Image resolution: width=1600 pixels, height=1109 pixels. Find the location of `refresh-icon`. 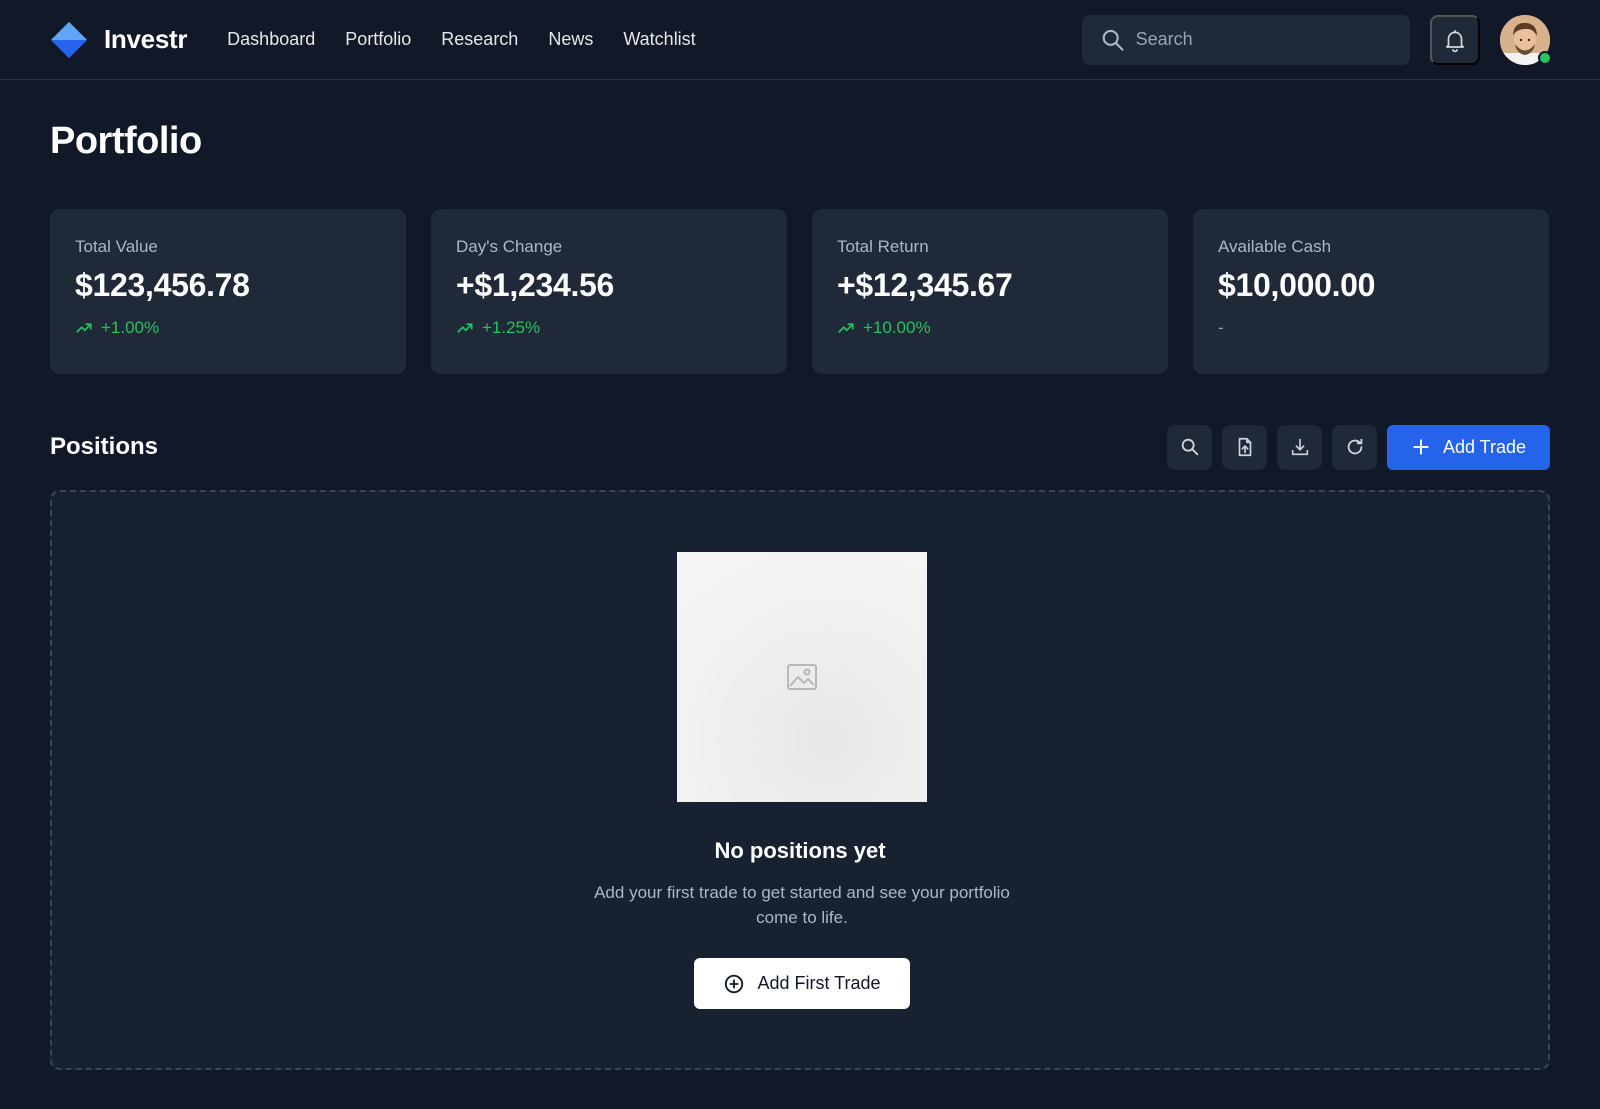

refresh-icon is located at coordinates (1354, 446).